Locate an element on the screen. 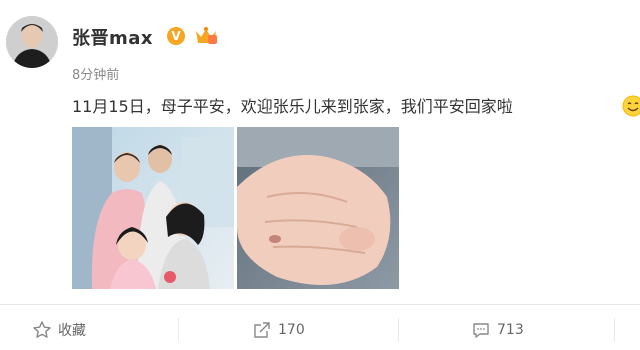 This screenshot has height=350, width=640. post-timestamp: 8分钟前 is located at coordinates (95, 73).